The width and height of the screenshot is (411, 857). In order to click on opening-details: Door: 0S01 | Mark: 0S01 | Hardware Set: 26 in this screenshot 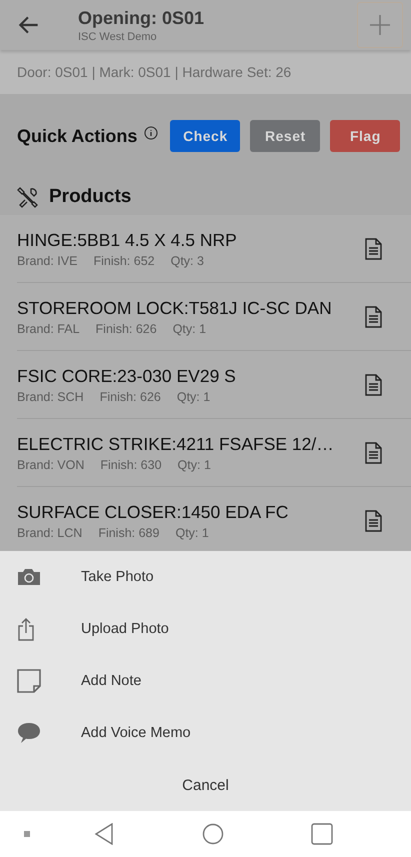, I will do `click(205, 72)`.